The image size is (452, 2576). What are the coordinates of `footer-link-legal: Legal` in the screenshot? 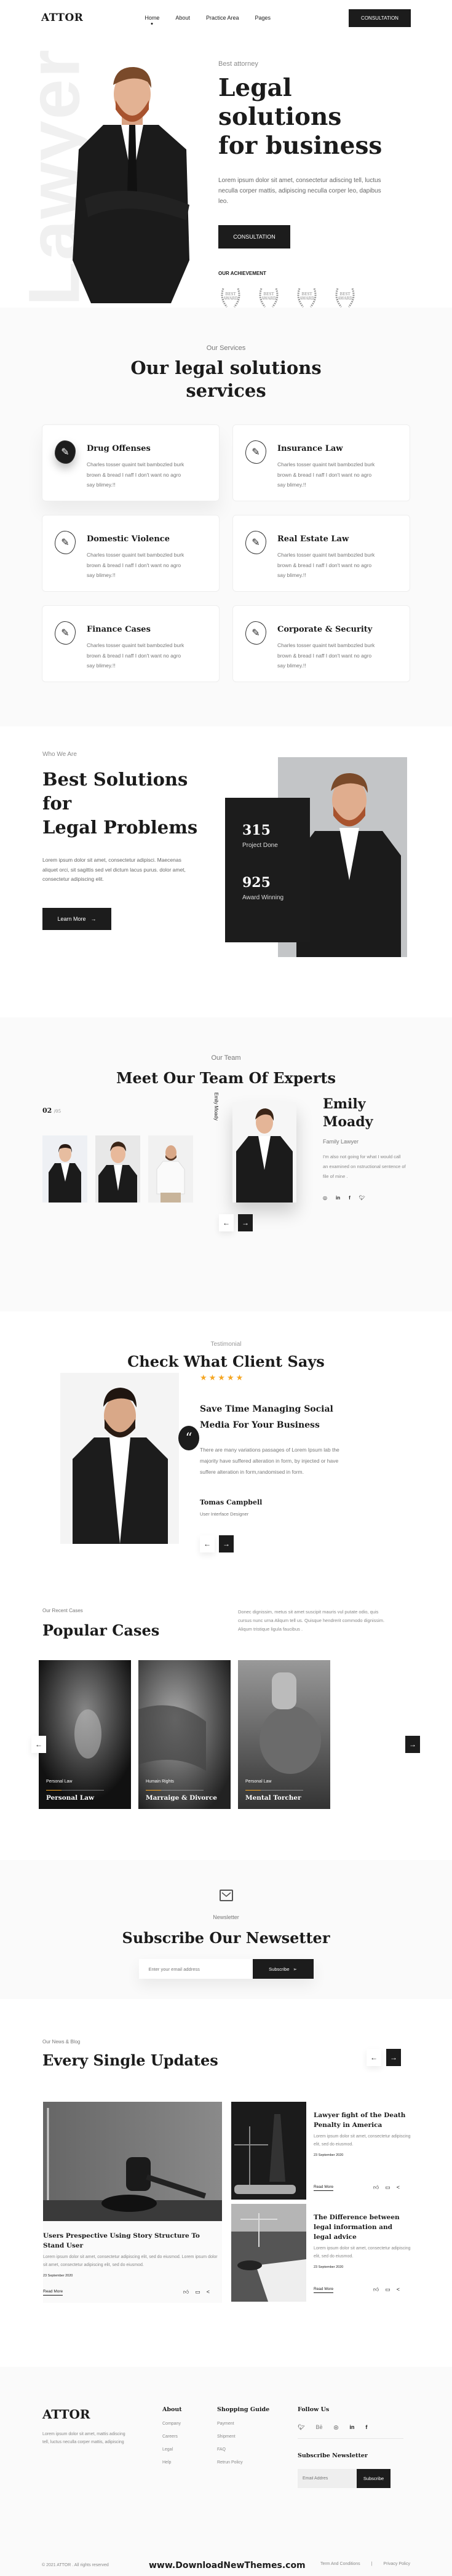 It's located at (172, 2449).